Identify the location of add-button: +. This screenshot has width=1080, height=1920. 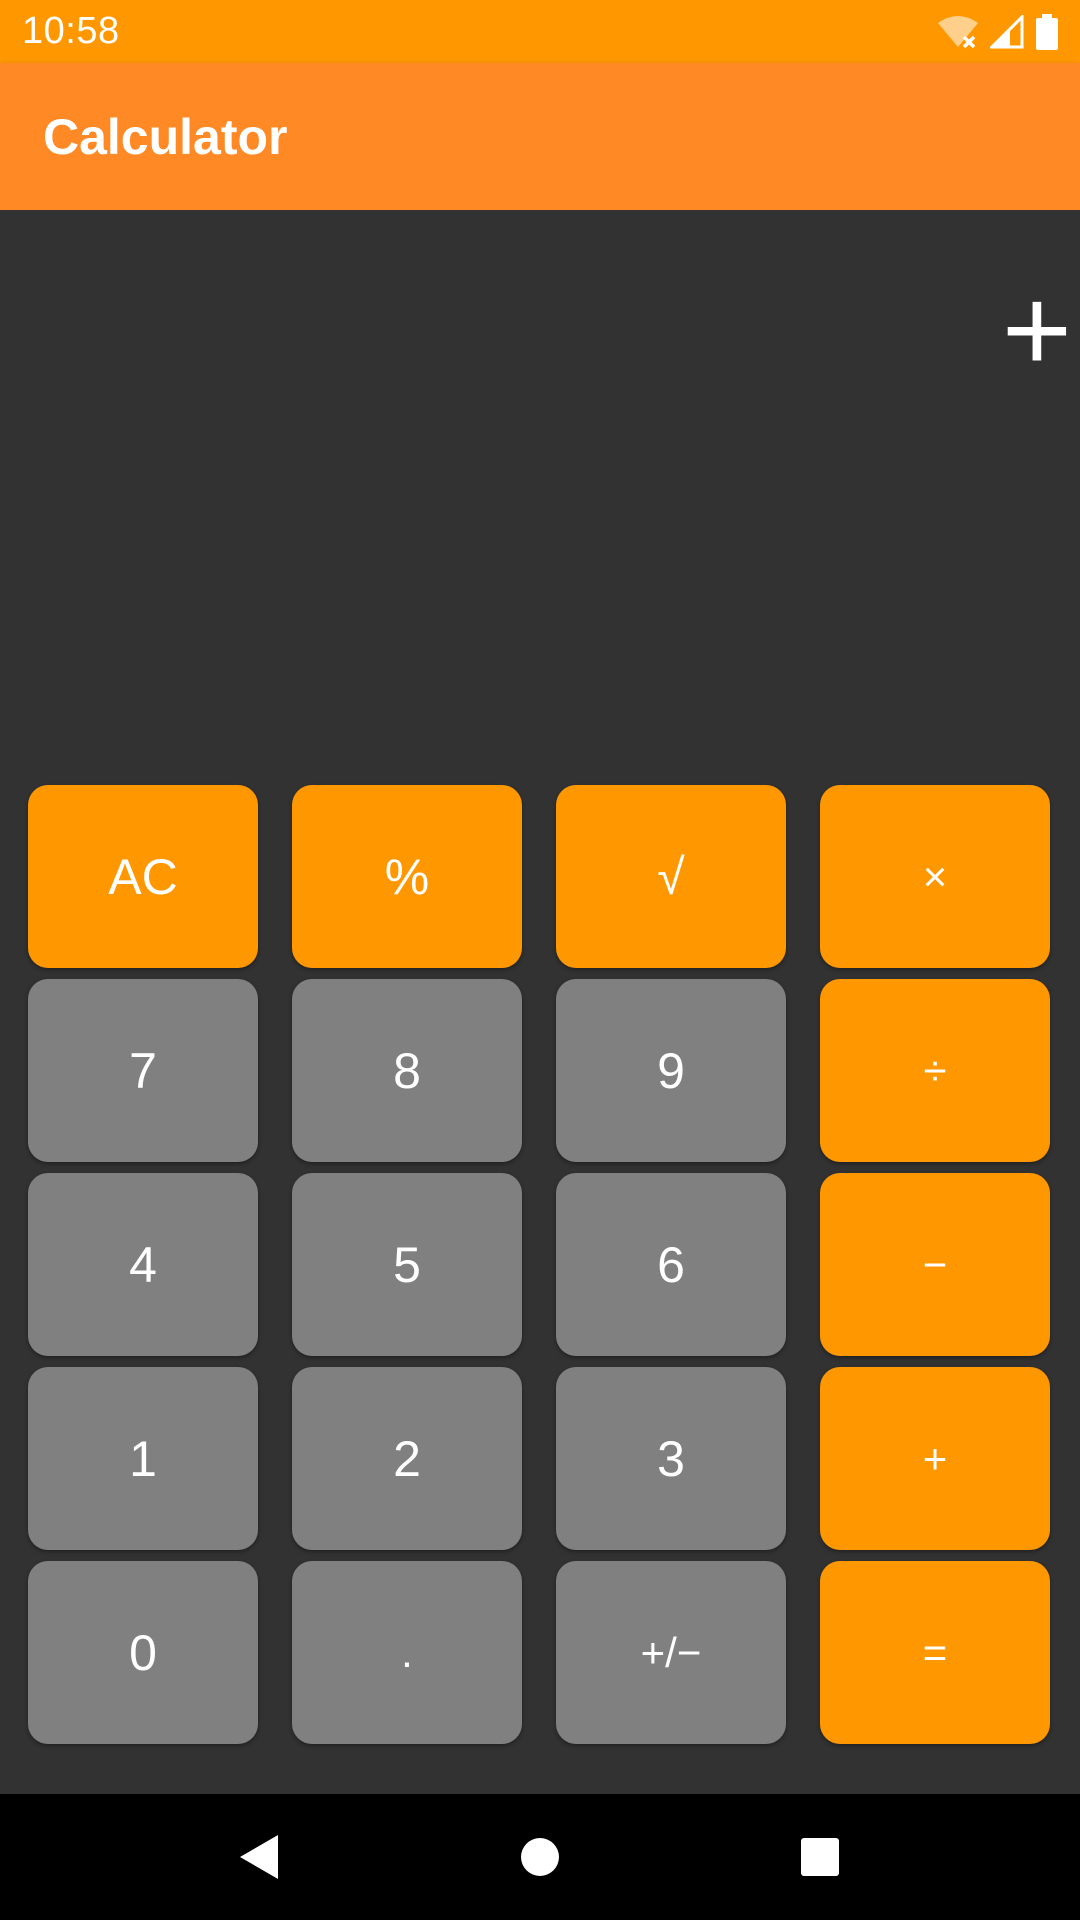
(935, 1458).